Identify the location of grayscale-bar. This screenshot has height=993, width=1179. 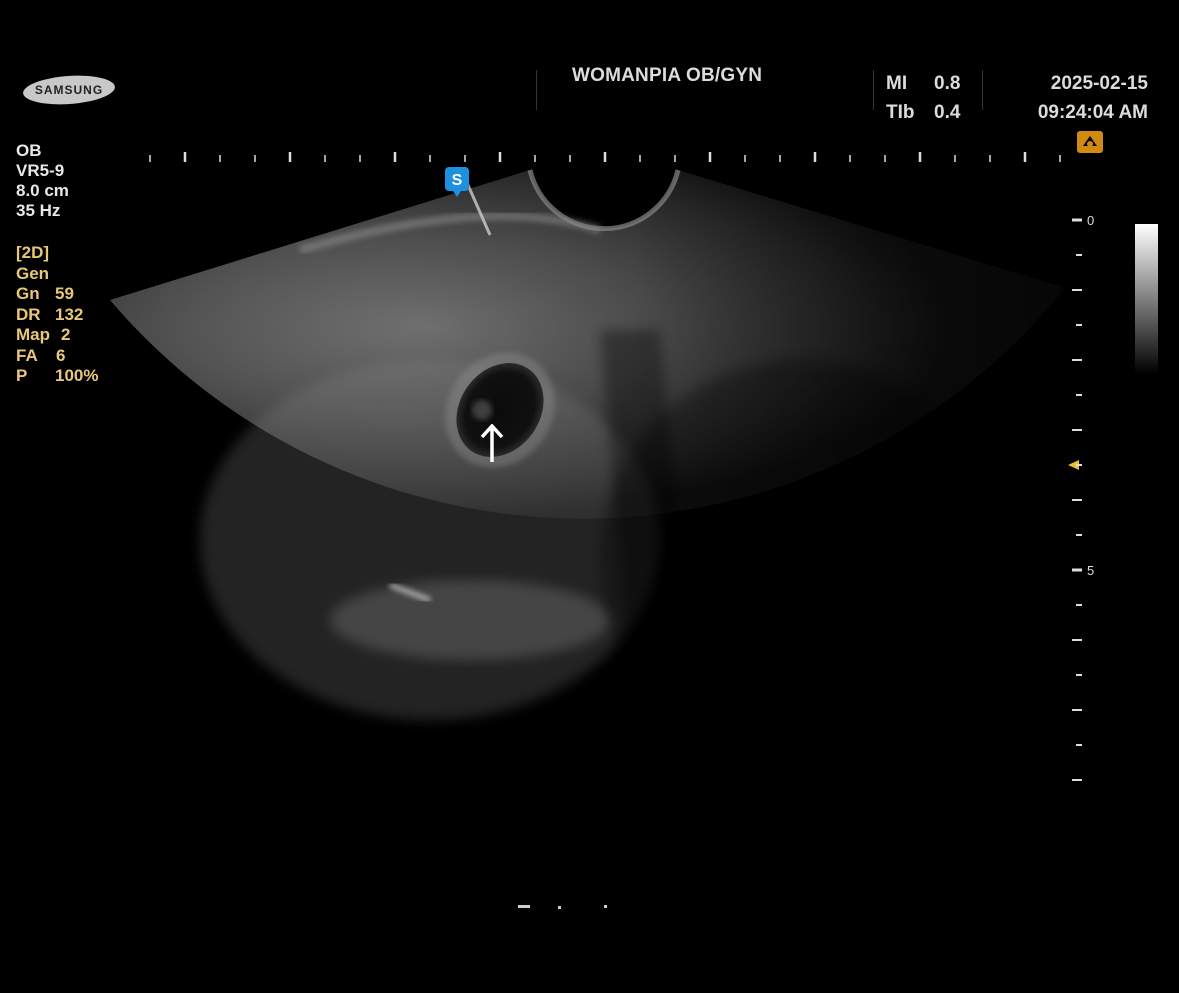
(1146, 299).